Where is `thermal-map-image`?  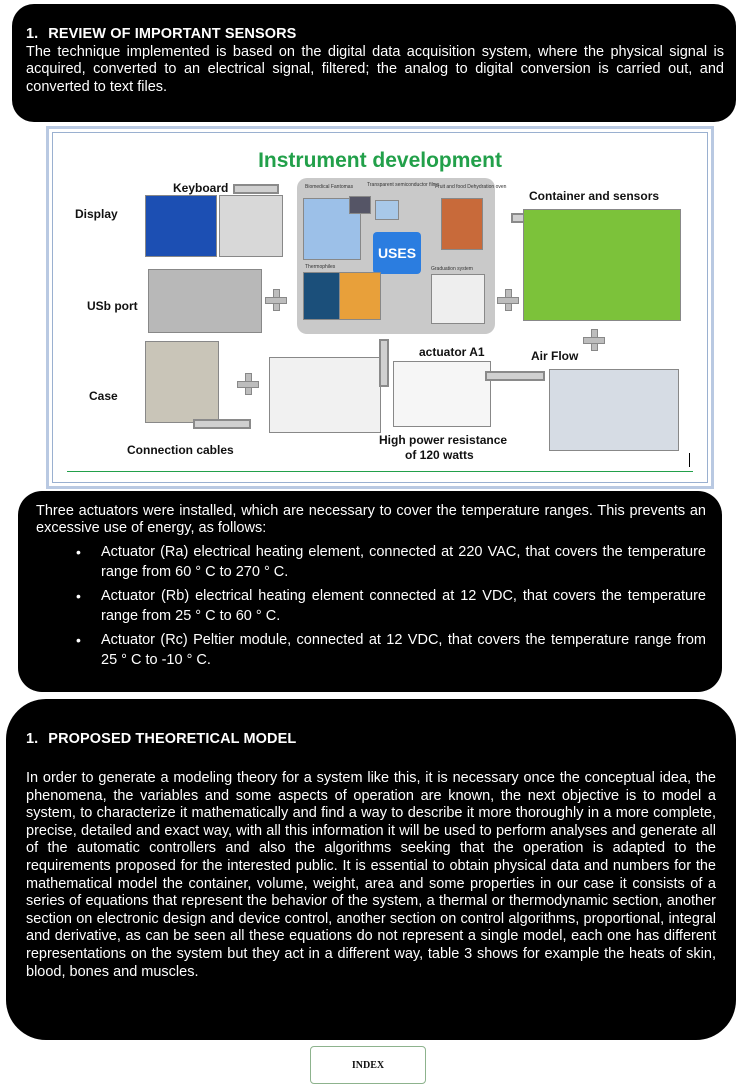 thermal-map-image is located at coordinates (360, 296).